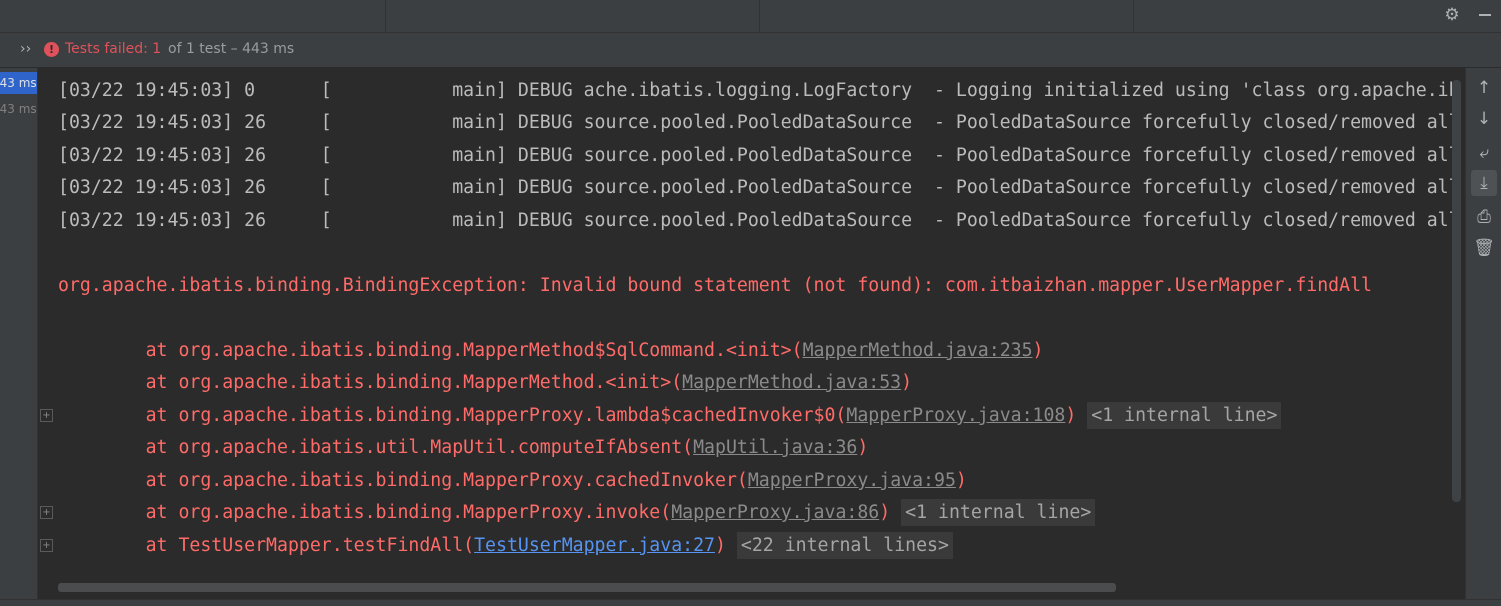 The width and height of the screenshot is (1501, 606). Describe the element at coordinates (587, 587) in the screenshot. I see `horizontal-scrollbar` at that location.